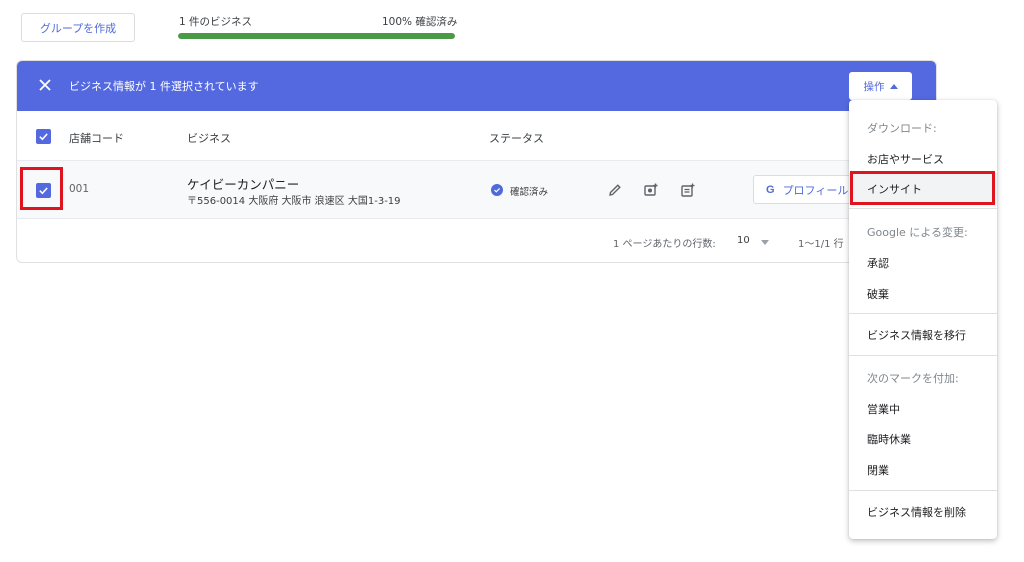 The width and height of the screenshot is (1024, 562). Describe the element at coordinates (878, 470) in the screenshot. I see `menu-item-permanently-closed: 閉業` at that location.